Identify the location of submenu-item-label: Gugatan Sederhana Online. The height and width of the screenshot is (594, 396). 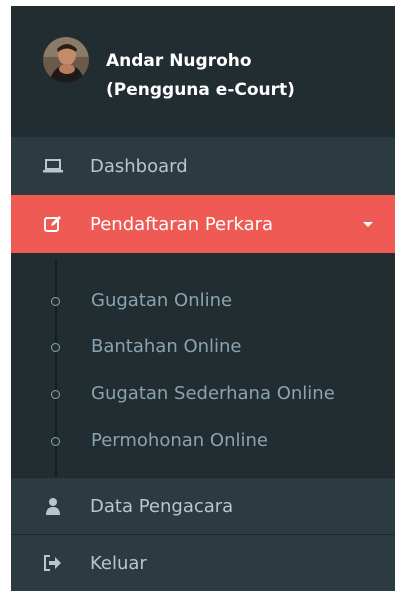
(213, 393).